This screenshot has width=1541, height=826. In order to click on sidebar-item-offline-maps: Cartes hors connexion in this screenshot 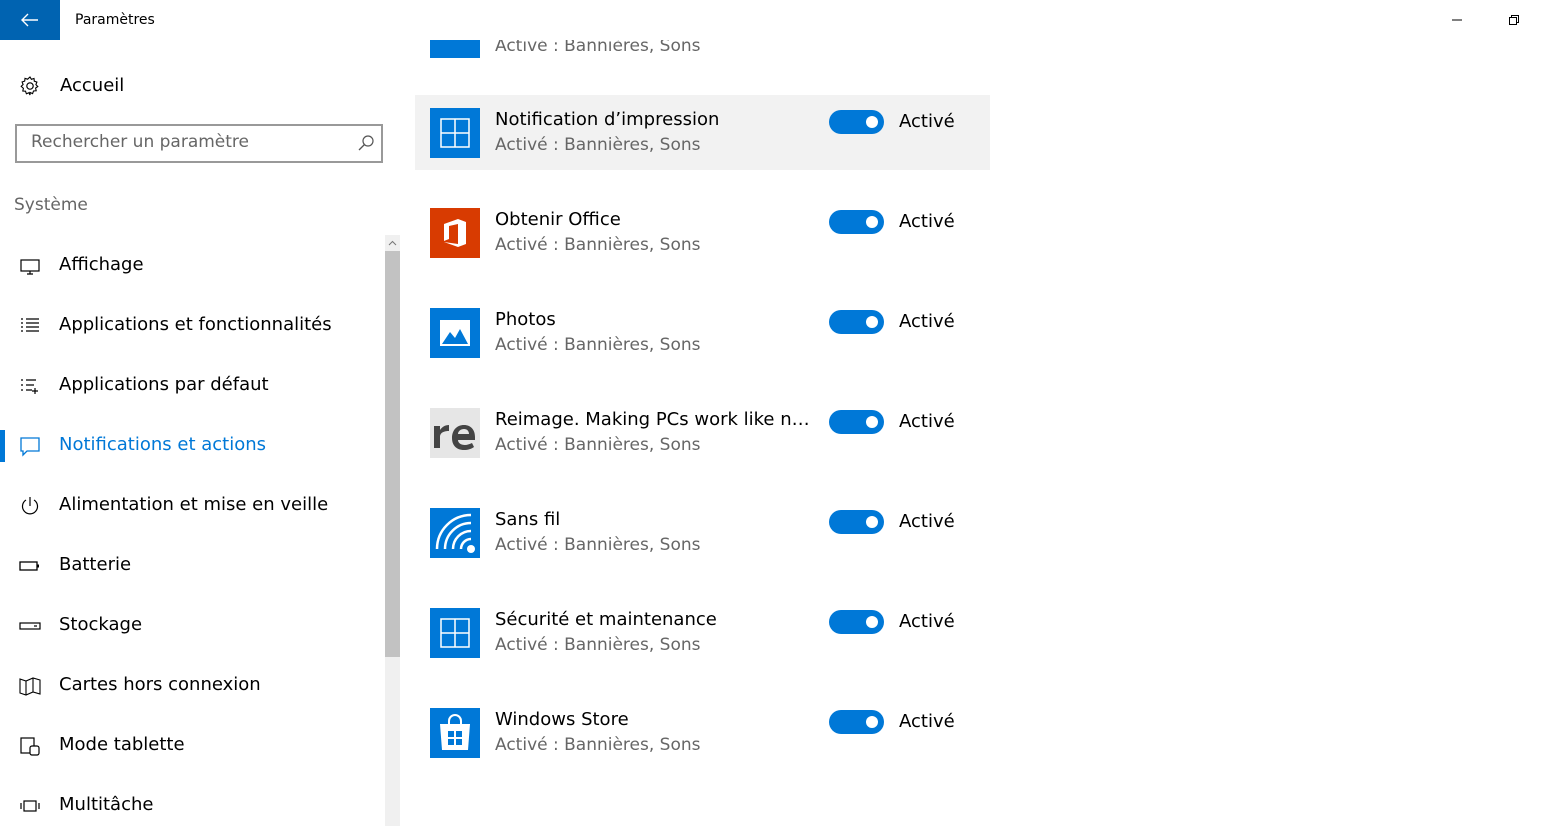, I will do `click(192, 686)`.